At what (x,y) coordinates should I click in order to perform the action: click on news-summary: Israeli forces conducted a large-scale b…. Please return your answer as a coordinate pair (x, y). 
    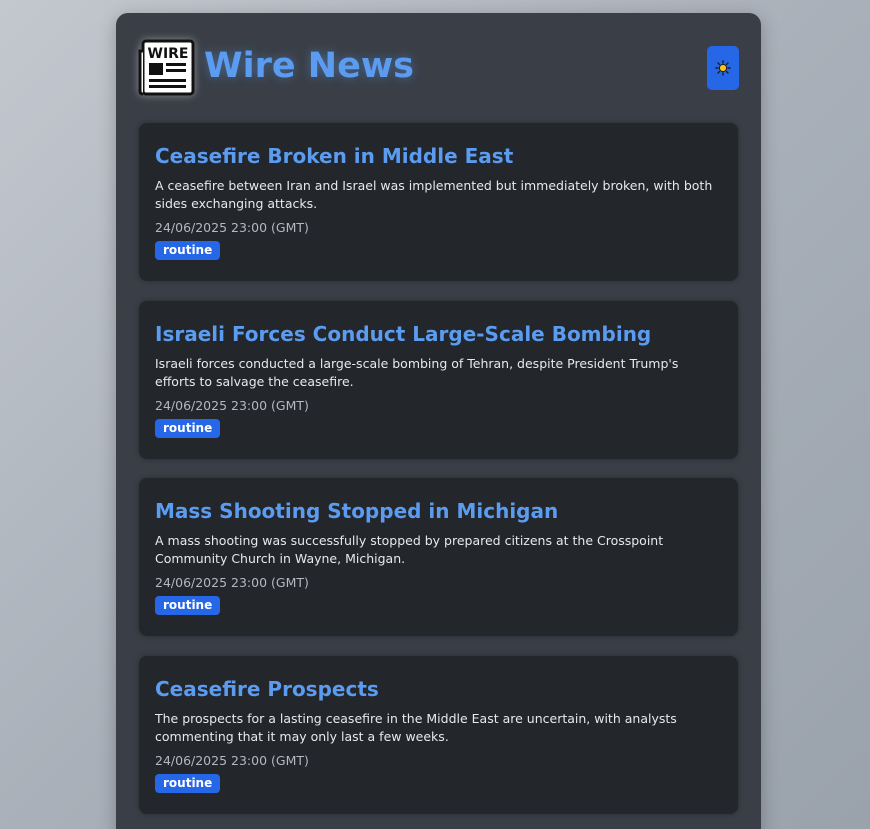
    Looking at the image, I should click on (417, 372).